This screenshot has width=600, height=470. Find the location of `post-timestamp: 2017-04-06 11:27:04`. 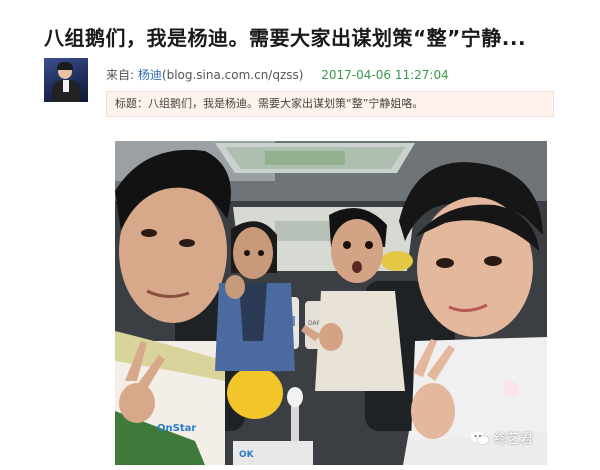

post-timestamp: 2017-04-06 11:27:04 is located at coordinates (385, 75).